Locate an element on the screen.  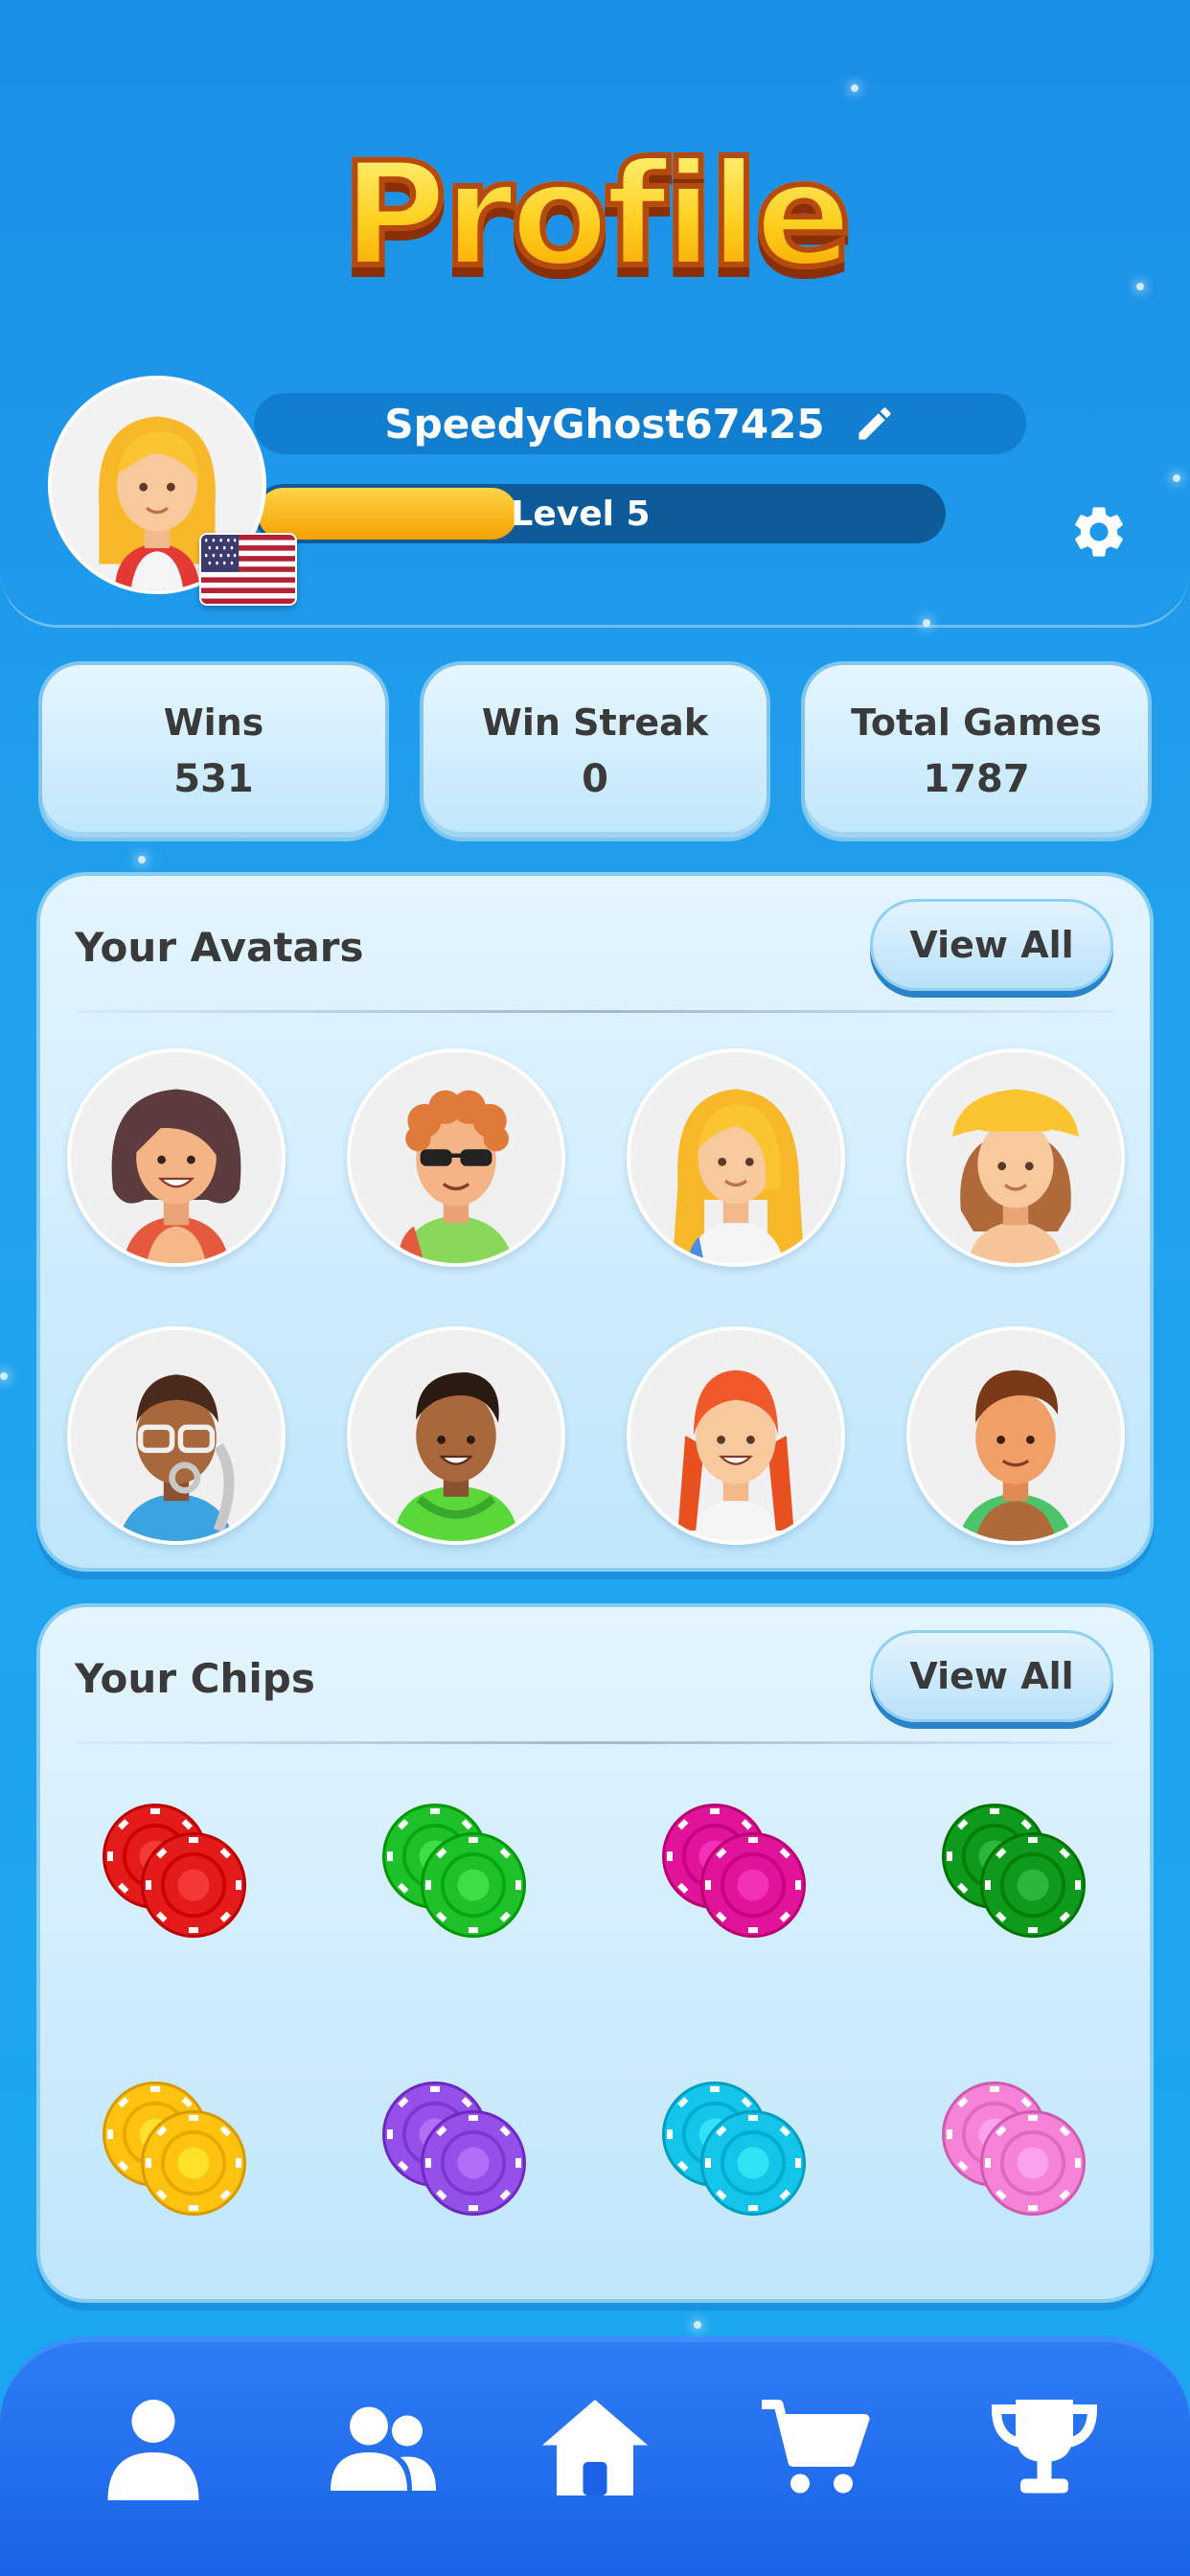
stat-value: 531 is located at coordinates (214, 779).